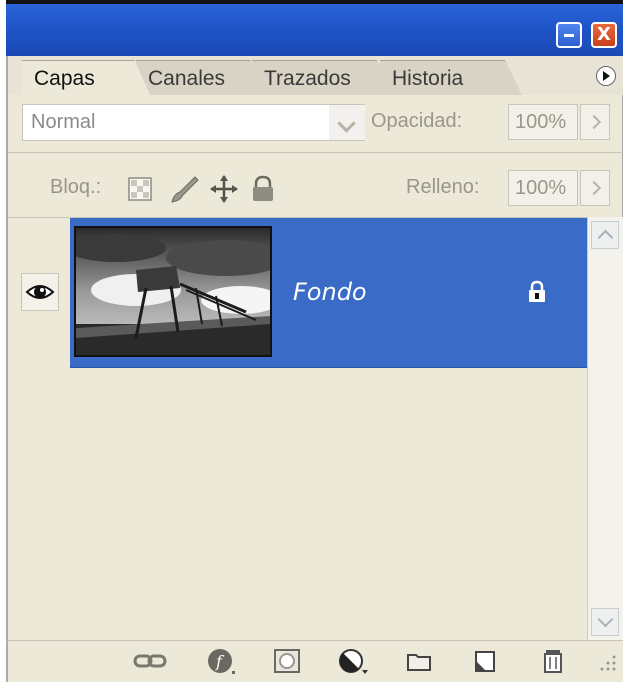 The image size is (625, 682). I want to click on layer-thumbnail, so click(173, 291).